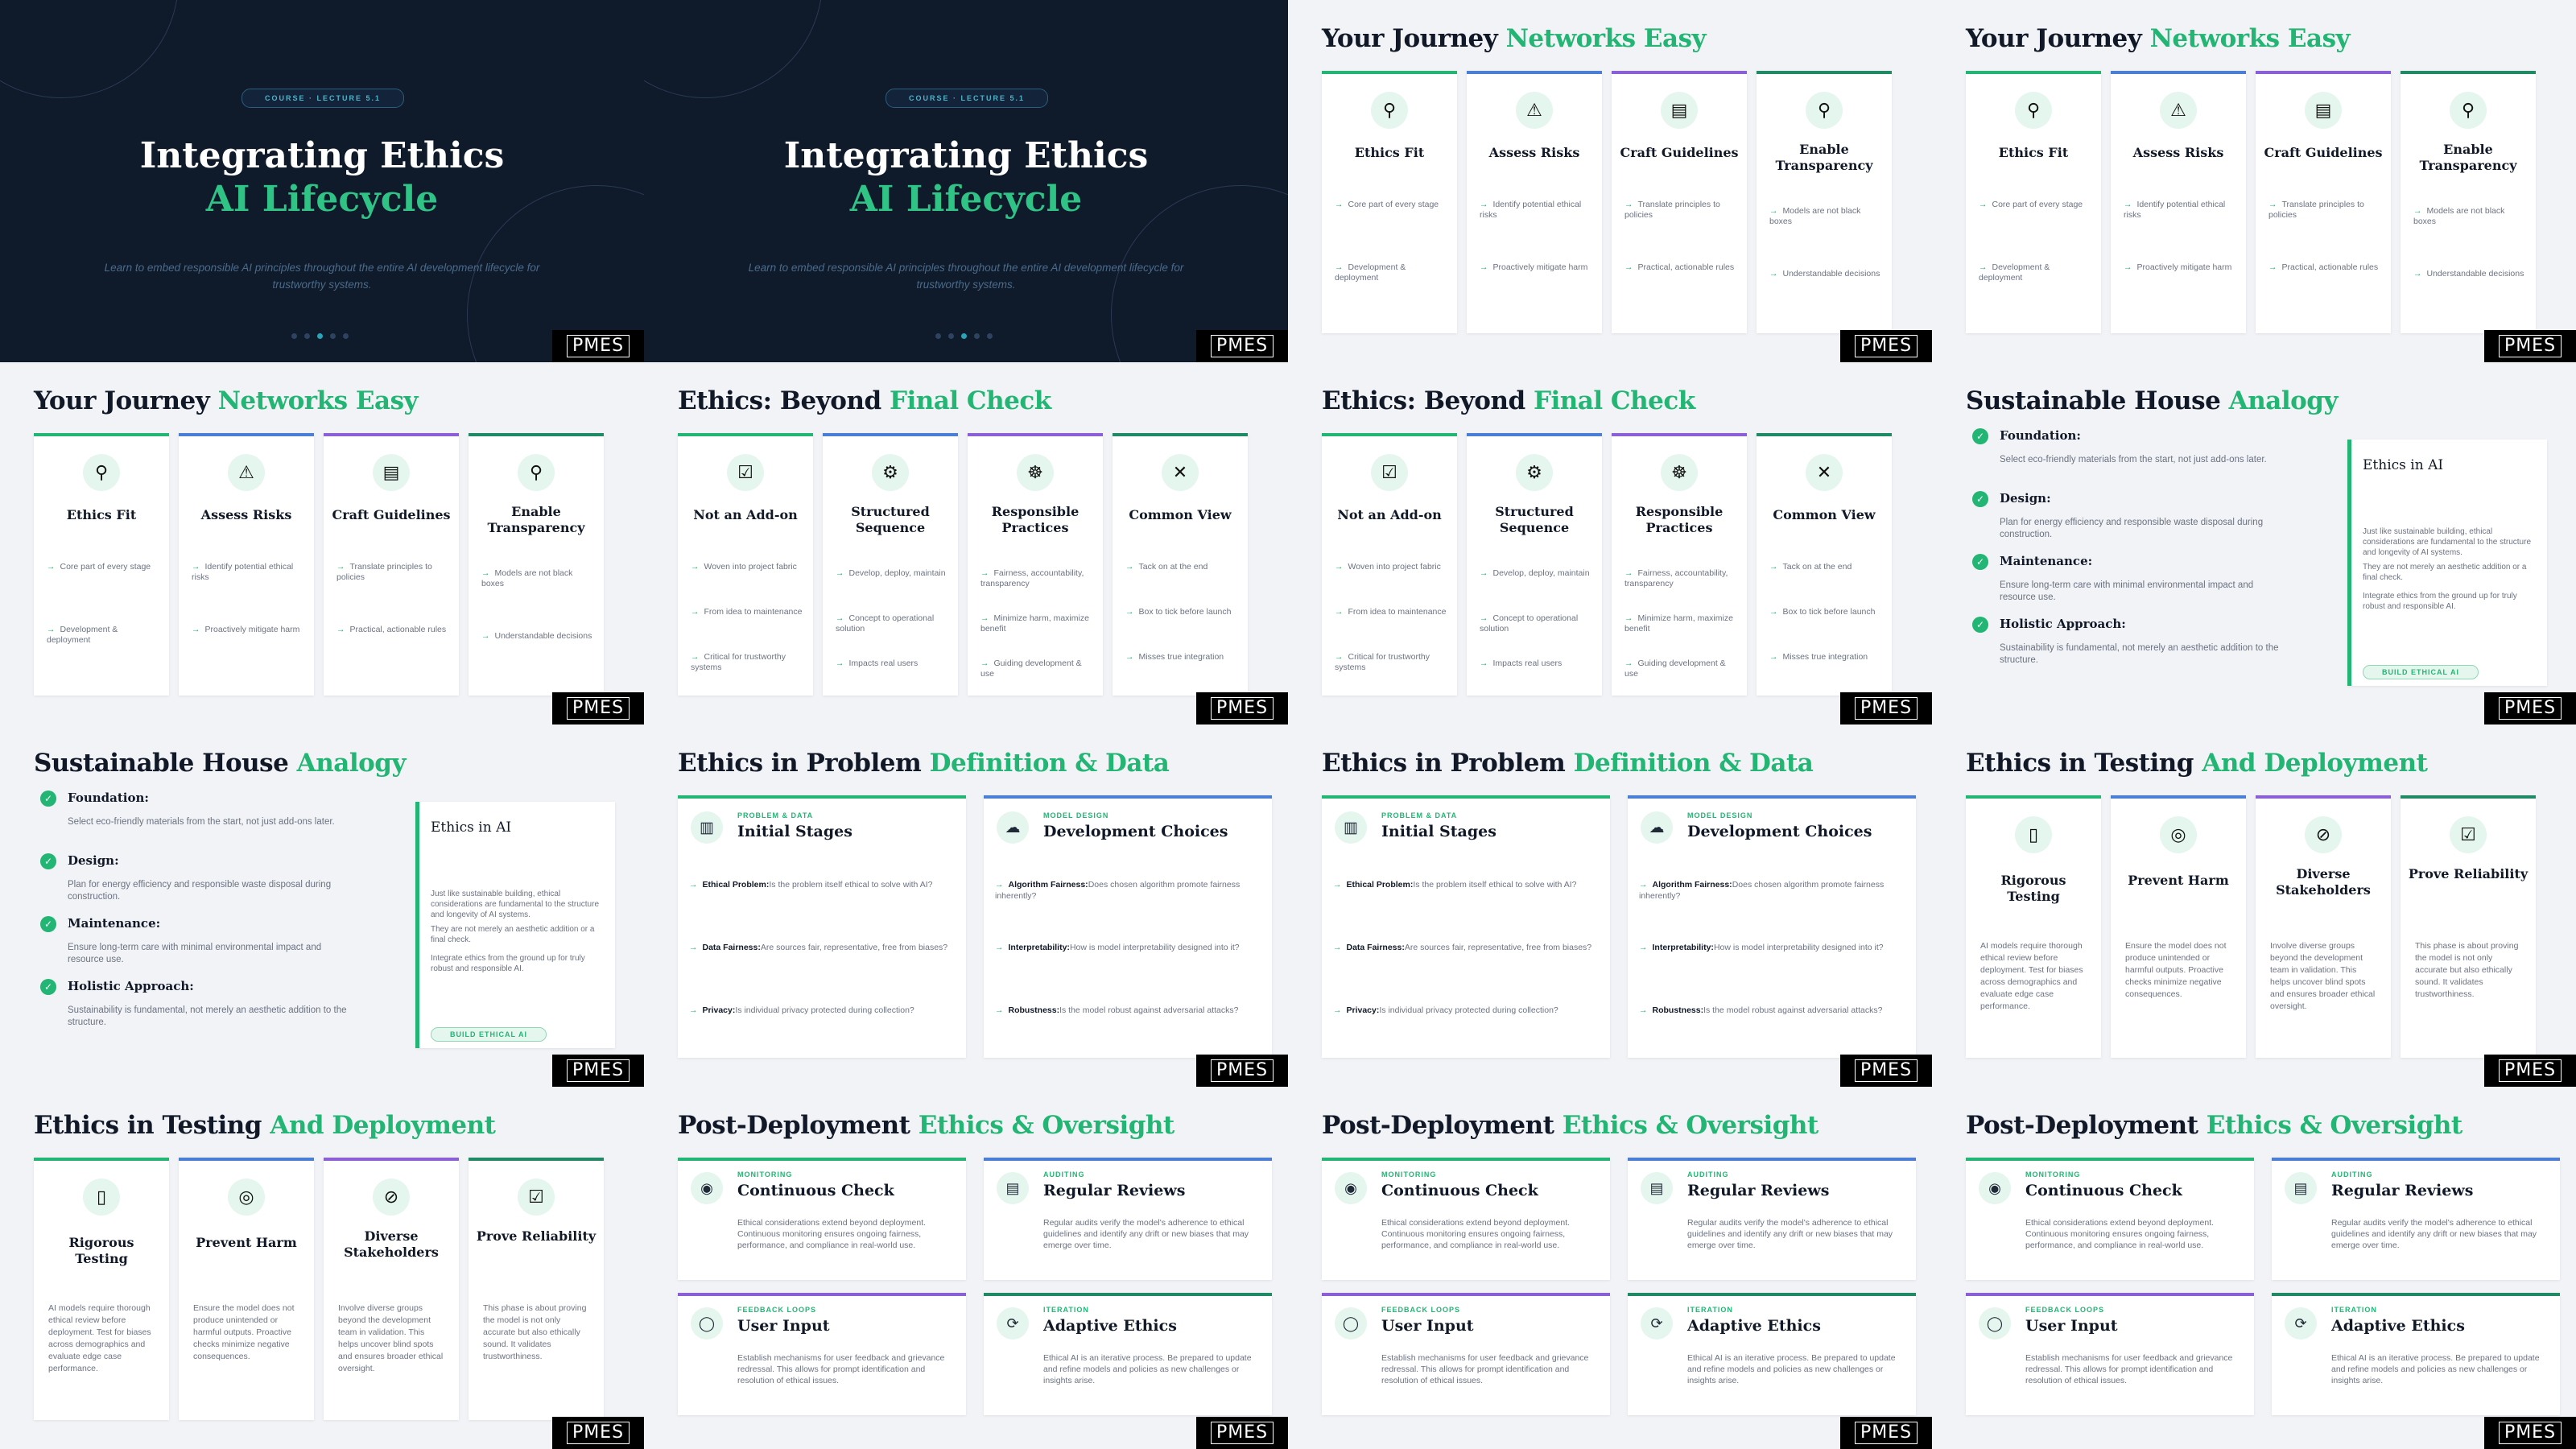  I want to click on card-tag: FEEDBACK LOOPS, so click(1421, 1310).